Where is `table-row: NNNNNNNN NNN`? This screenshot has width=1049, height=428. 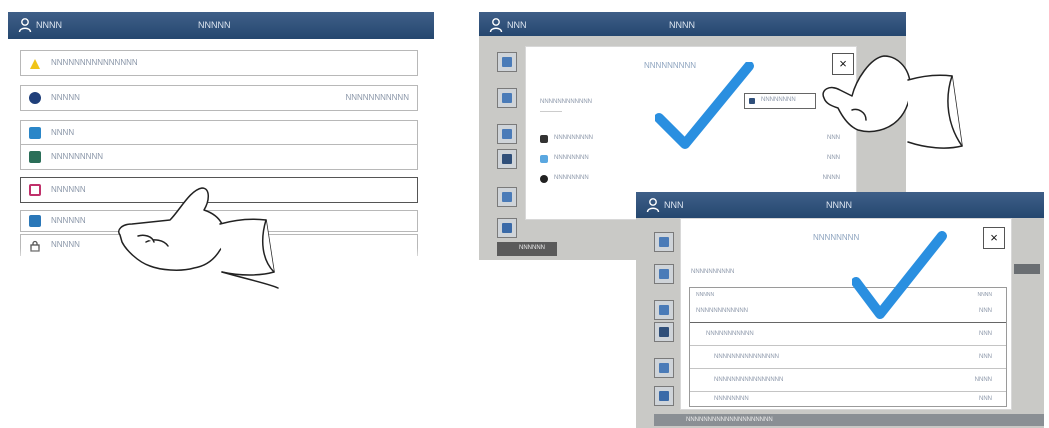 table-row: NNNNNNNN NNN is located at coordinates (848, 398).